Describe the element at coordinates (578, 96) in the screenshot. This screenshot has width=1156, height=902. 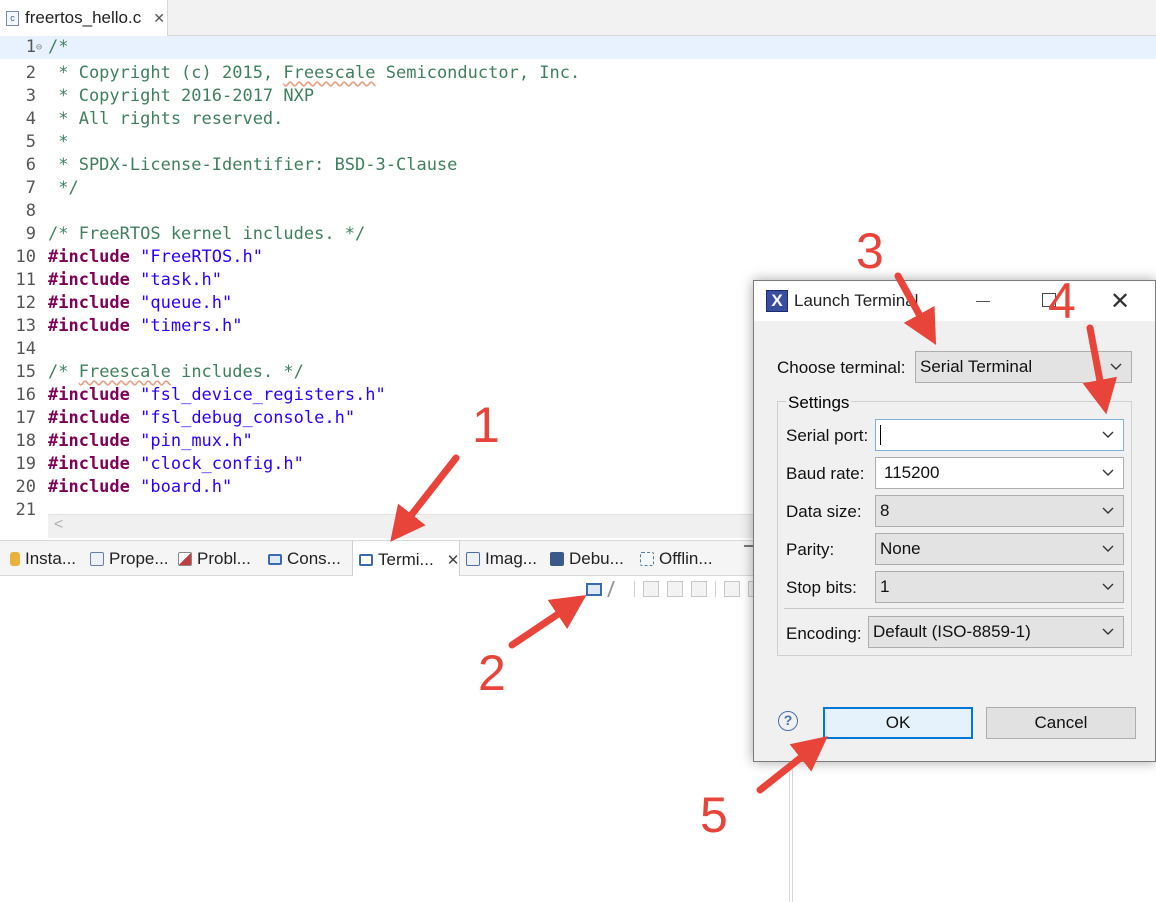
I see `code-line: 3 * Copyright 2016-2017 NXP` at that location.